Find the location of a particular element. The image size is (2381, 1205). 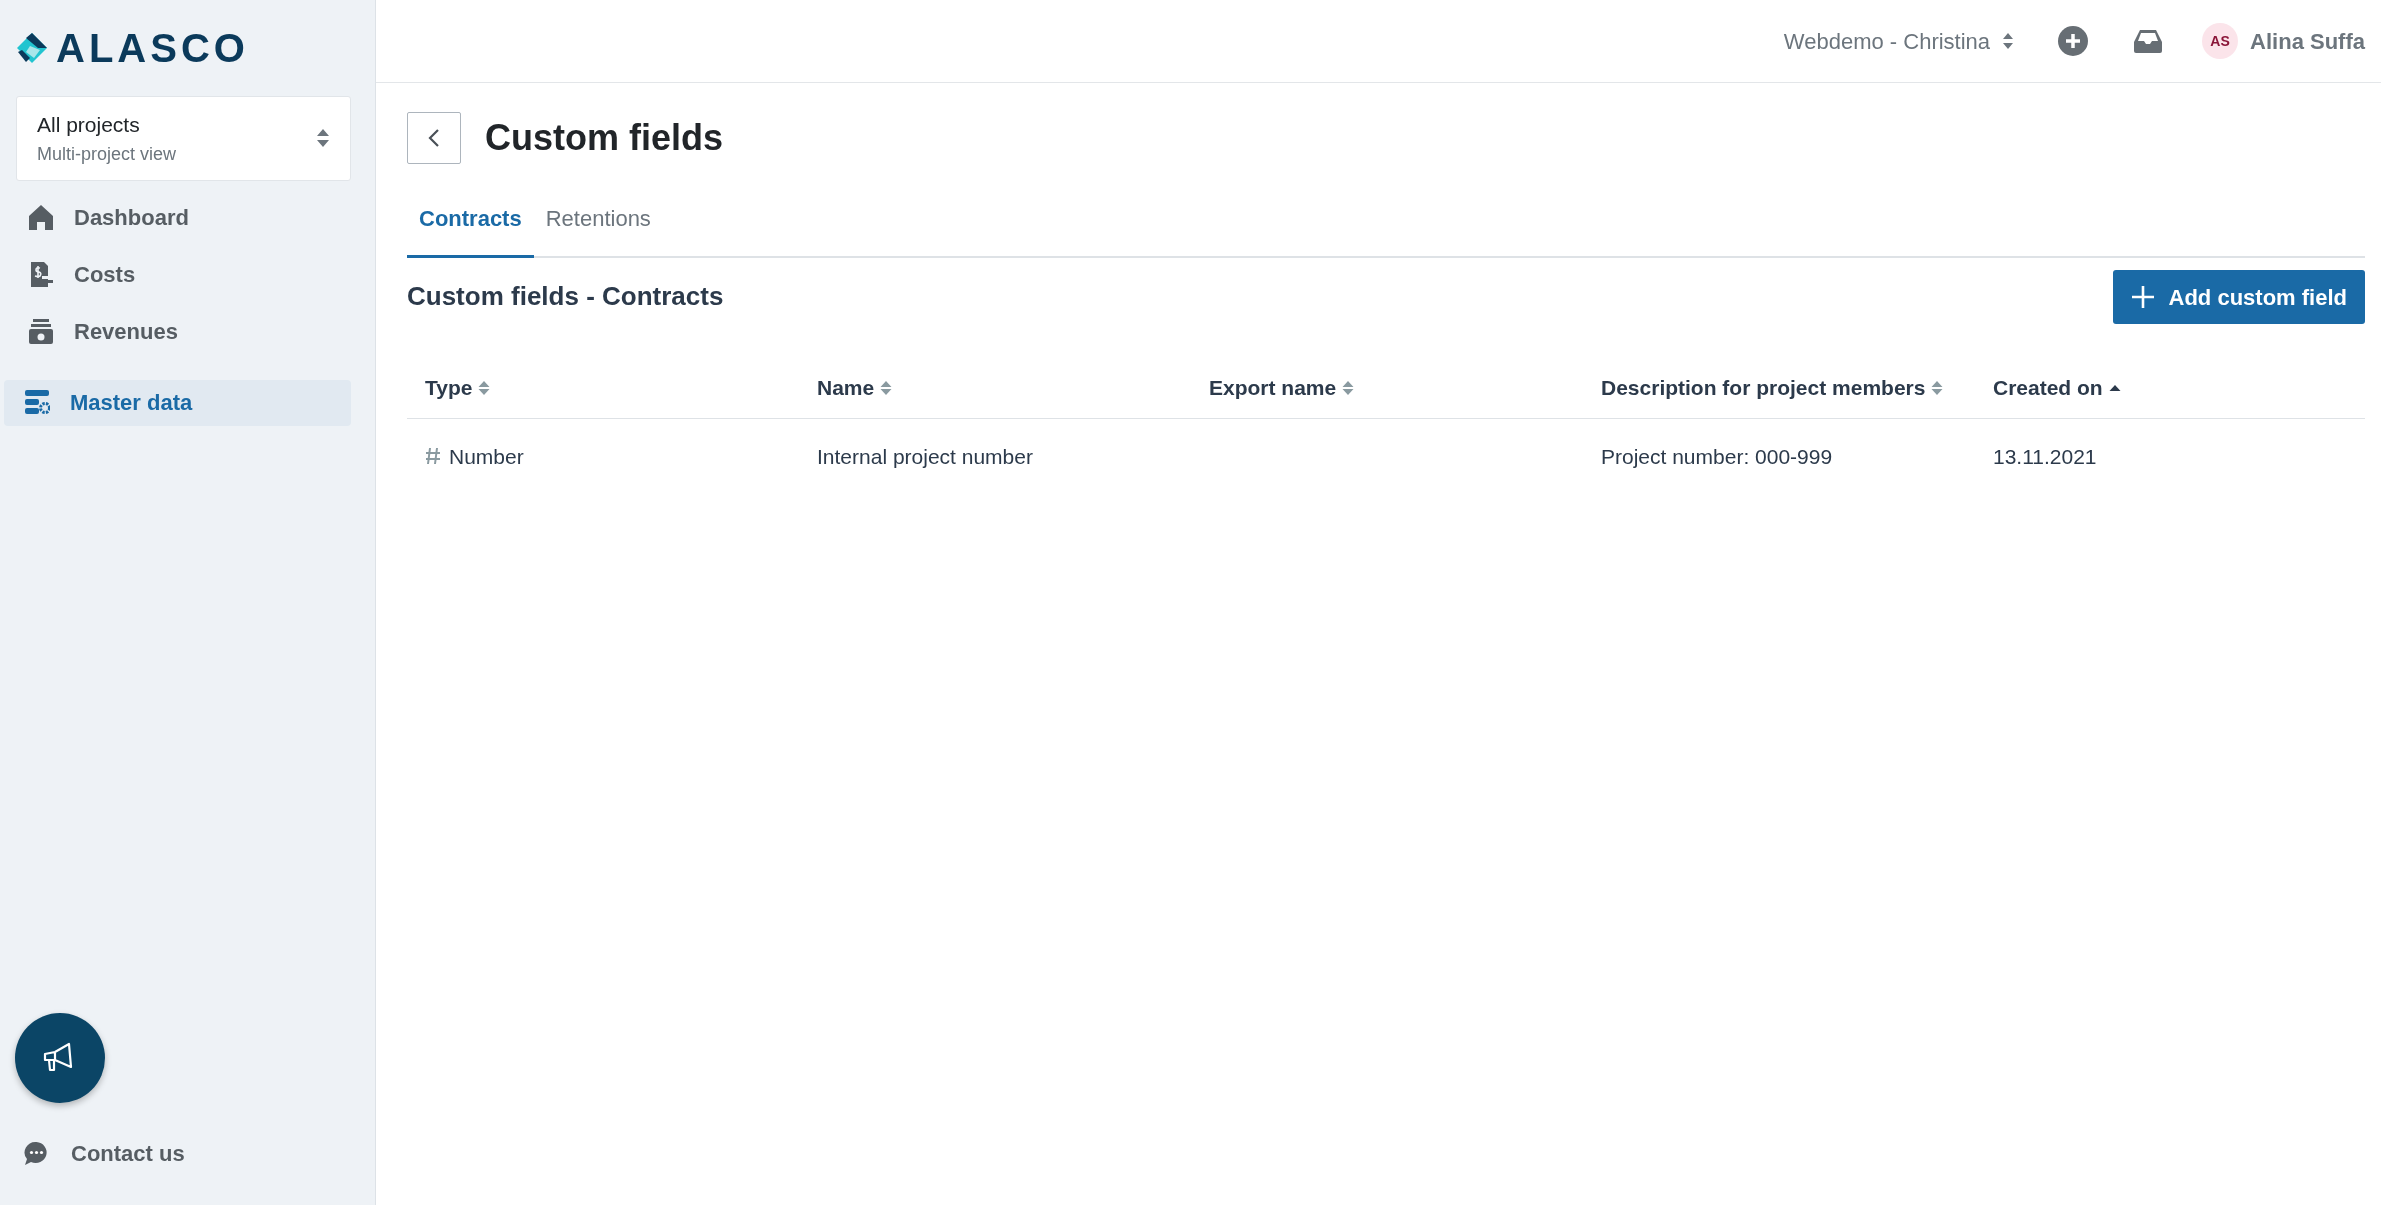

workspace-selector: Webdemo - Christina is located at coordinates (1899, 41).